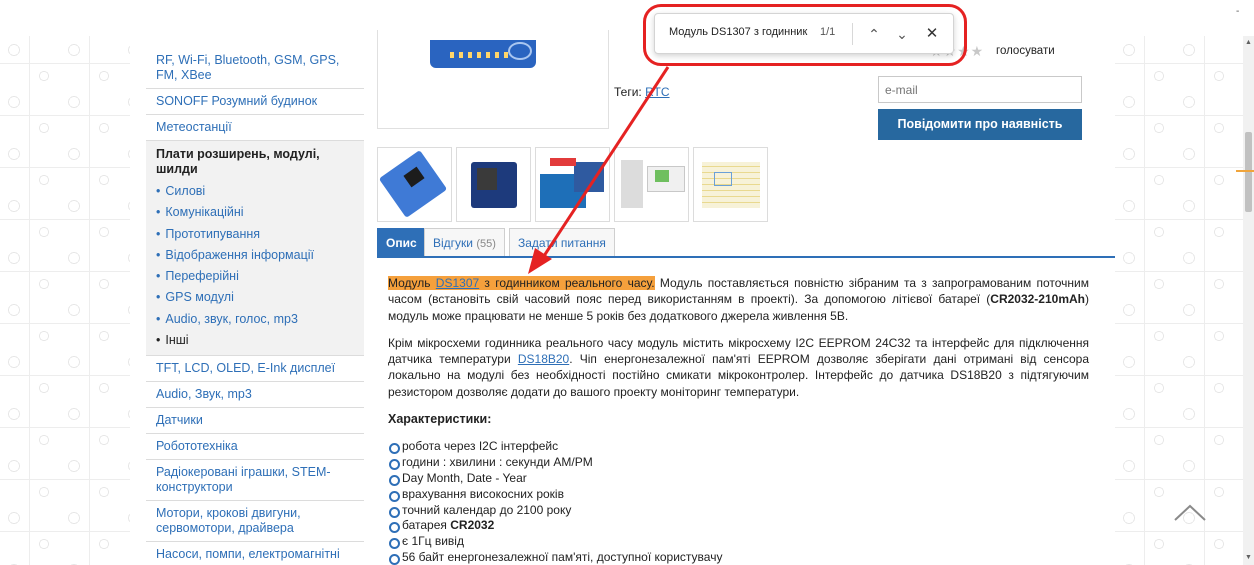 This screenshot has width=1254, height=565. What do you see at coordinates (486, 244) in the screenshot?
I see `reviews-count: (55)` at bounding box center [486, 244].